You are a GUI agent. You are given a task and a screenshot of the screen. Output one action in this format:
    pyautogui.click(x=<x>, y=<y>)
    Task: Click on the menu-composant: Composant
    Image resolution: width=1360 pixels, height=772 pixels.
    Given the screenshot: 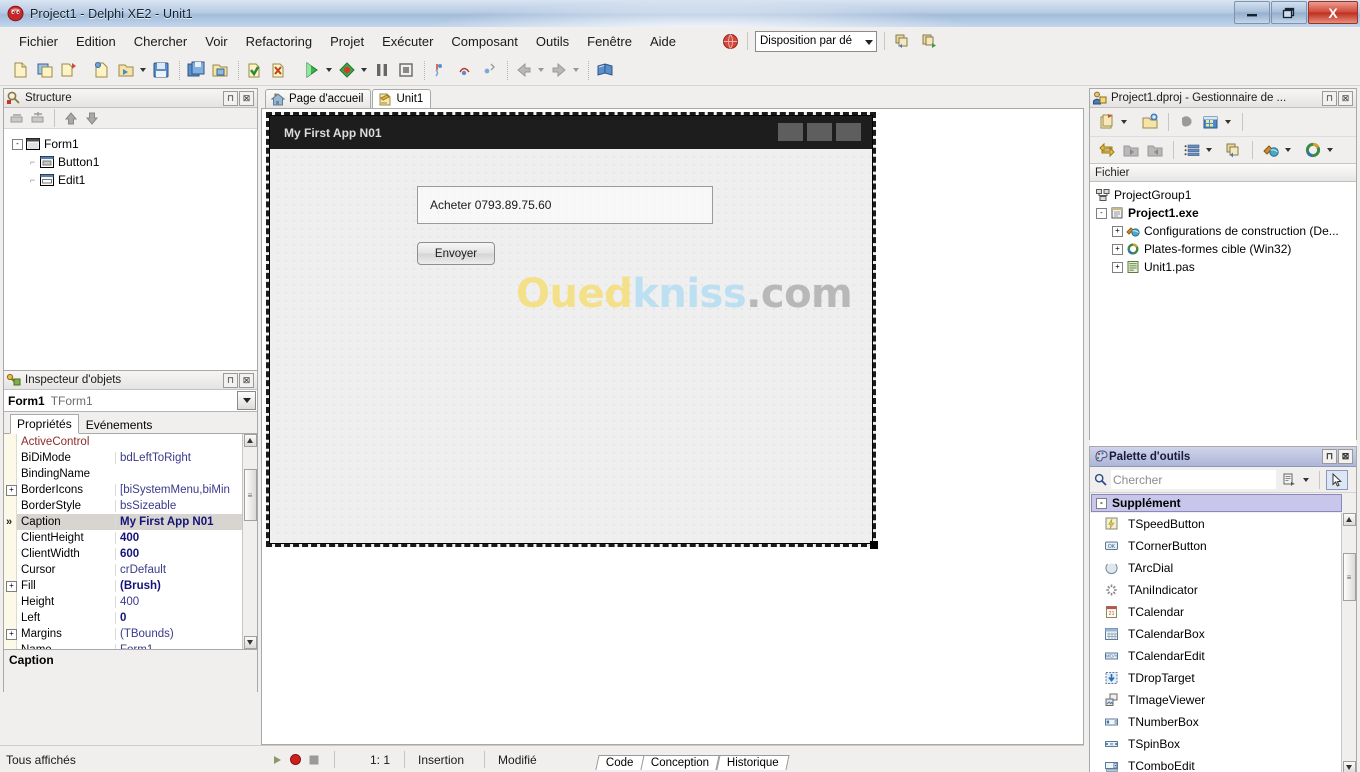 What is the action you would take?
    pyautogui.click(x=484, y=41)
    